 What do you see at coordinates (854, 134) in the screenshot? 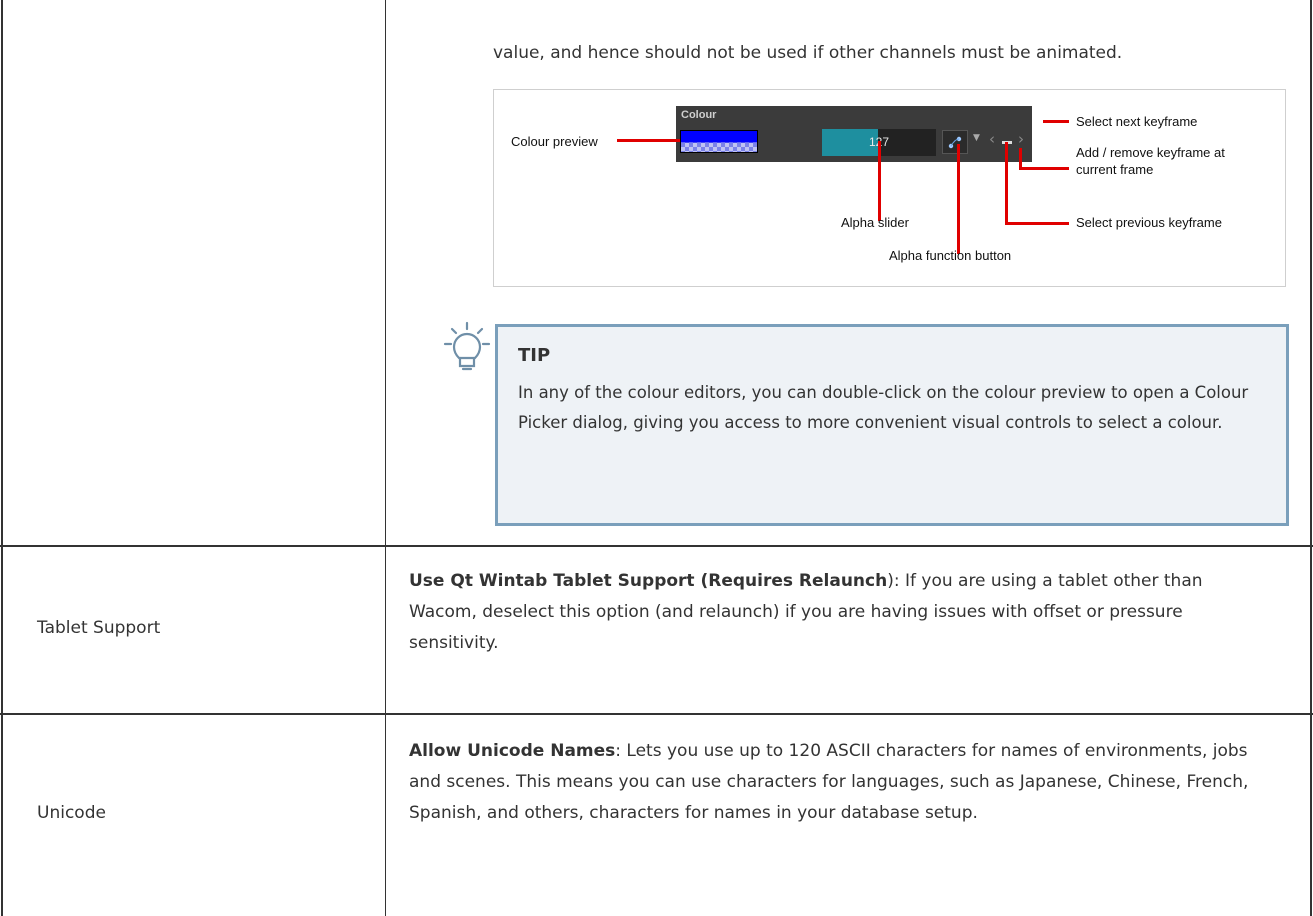
I see `colour-editor-panel: Colour 127 ▼ ‹ ›` at bounding box center [854, 134].